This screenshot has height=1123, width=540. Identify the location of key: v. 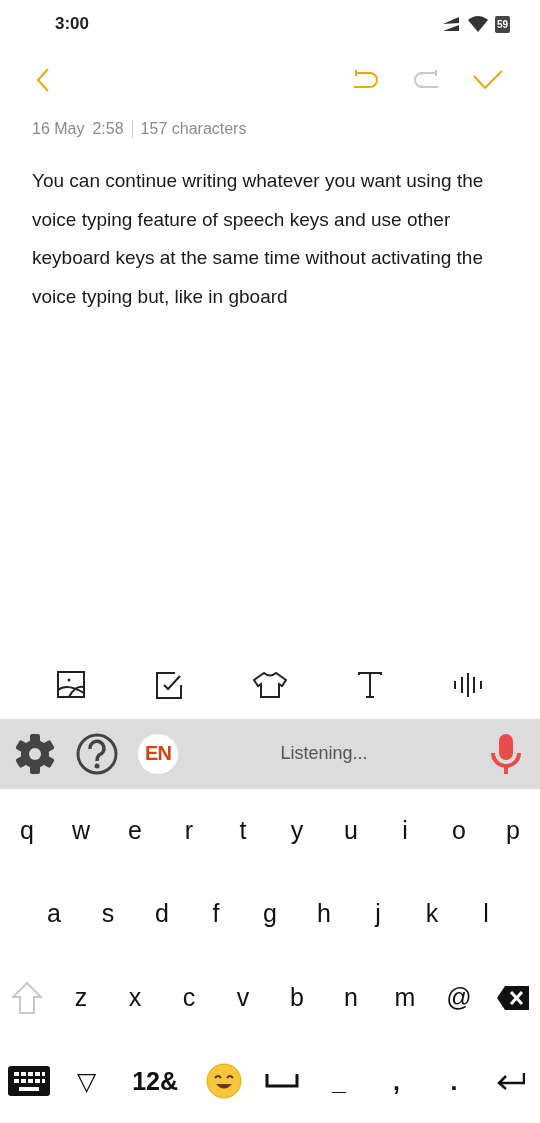
(243, 998).